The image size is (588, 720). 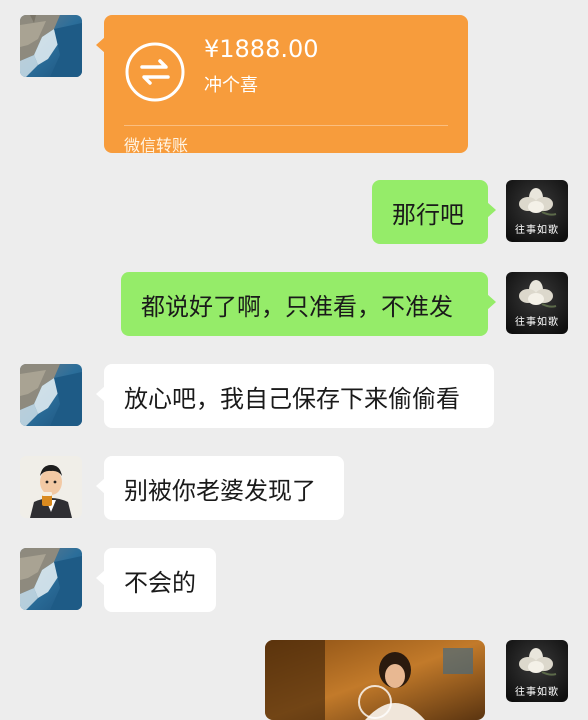 I want to click on cartoon-man-avatar-icon, so click(x=51, y=487).